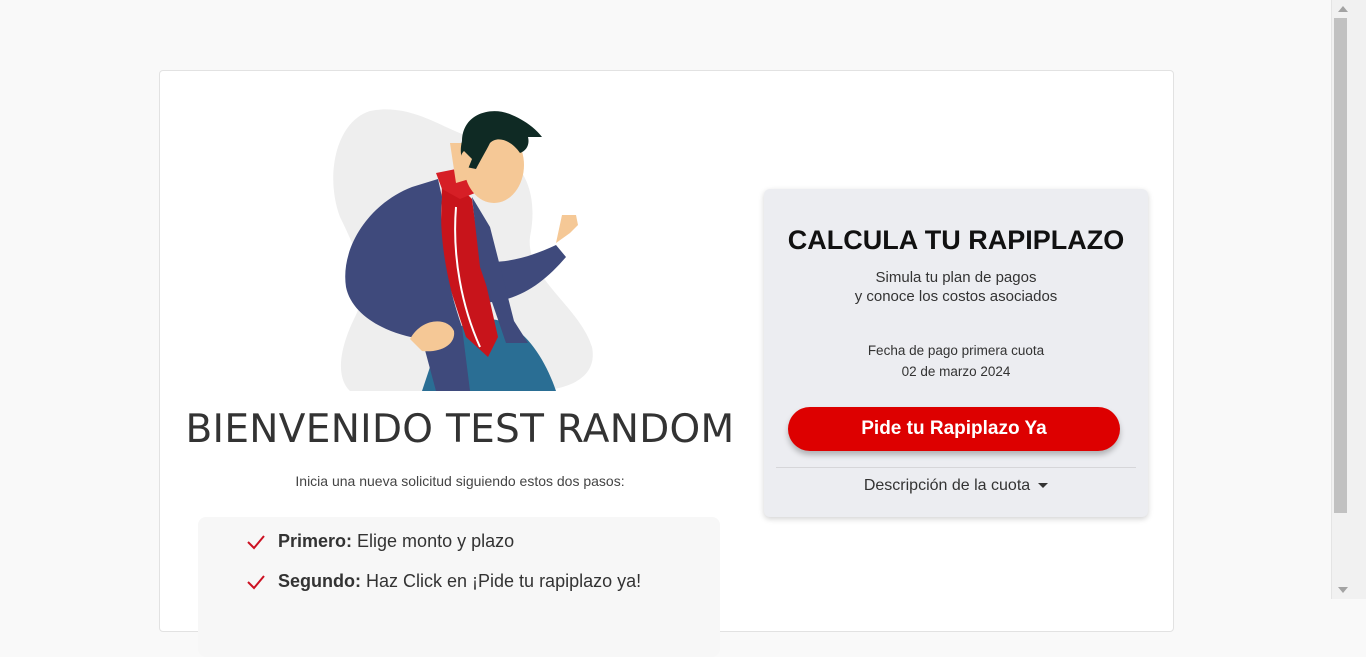  What do you see at coordinates (436, 541) in the screenshot?
I see `step-first-text: Elige monto y plazo` at bounding box center [436, 541].